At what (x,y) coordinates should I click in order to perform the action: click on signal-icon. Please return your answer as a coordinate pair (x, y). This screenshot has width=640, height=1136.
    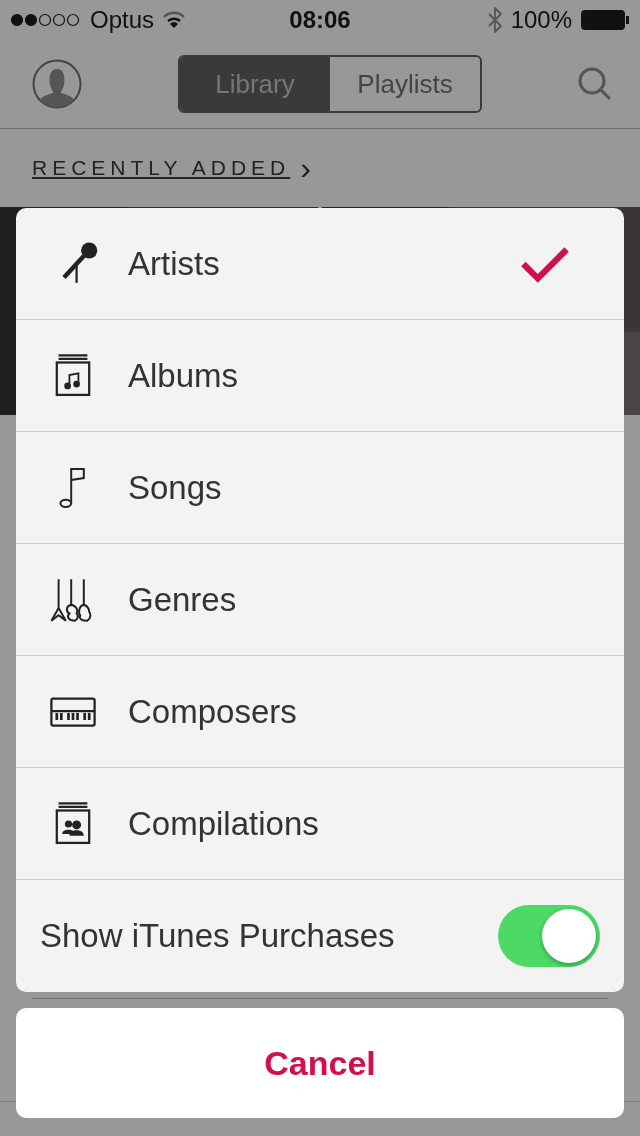
    Looking at the image, I should click on (46, 20).